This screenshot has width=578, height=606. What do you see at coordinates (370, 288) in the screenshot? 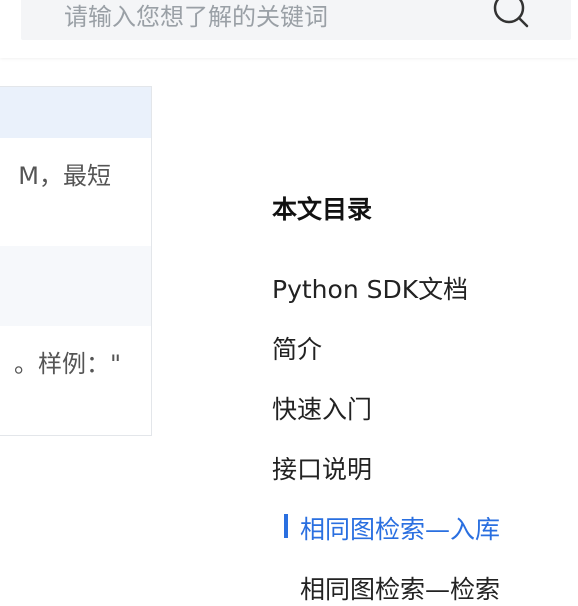
I see `toc-item-python-sdk: Python SDK文档` at bounding box center [370, 288].